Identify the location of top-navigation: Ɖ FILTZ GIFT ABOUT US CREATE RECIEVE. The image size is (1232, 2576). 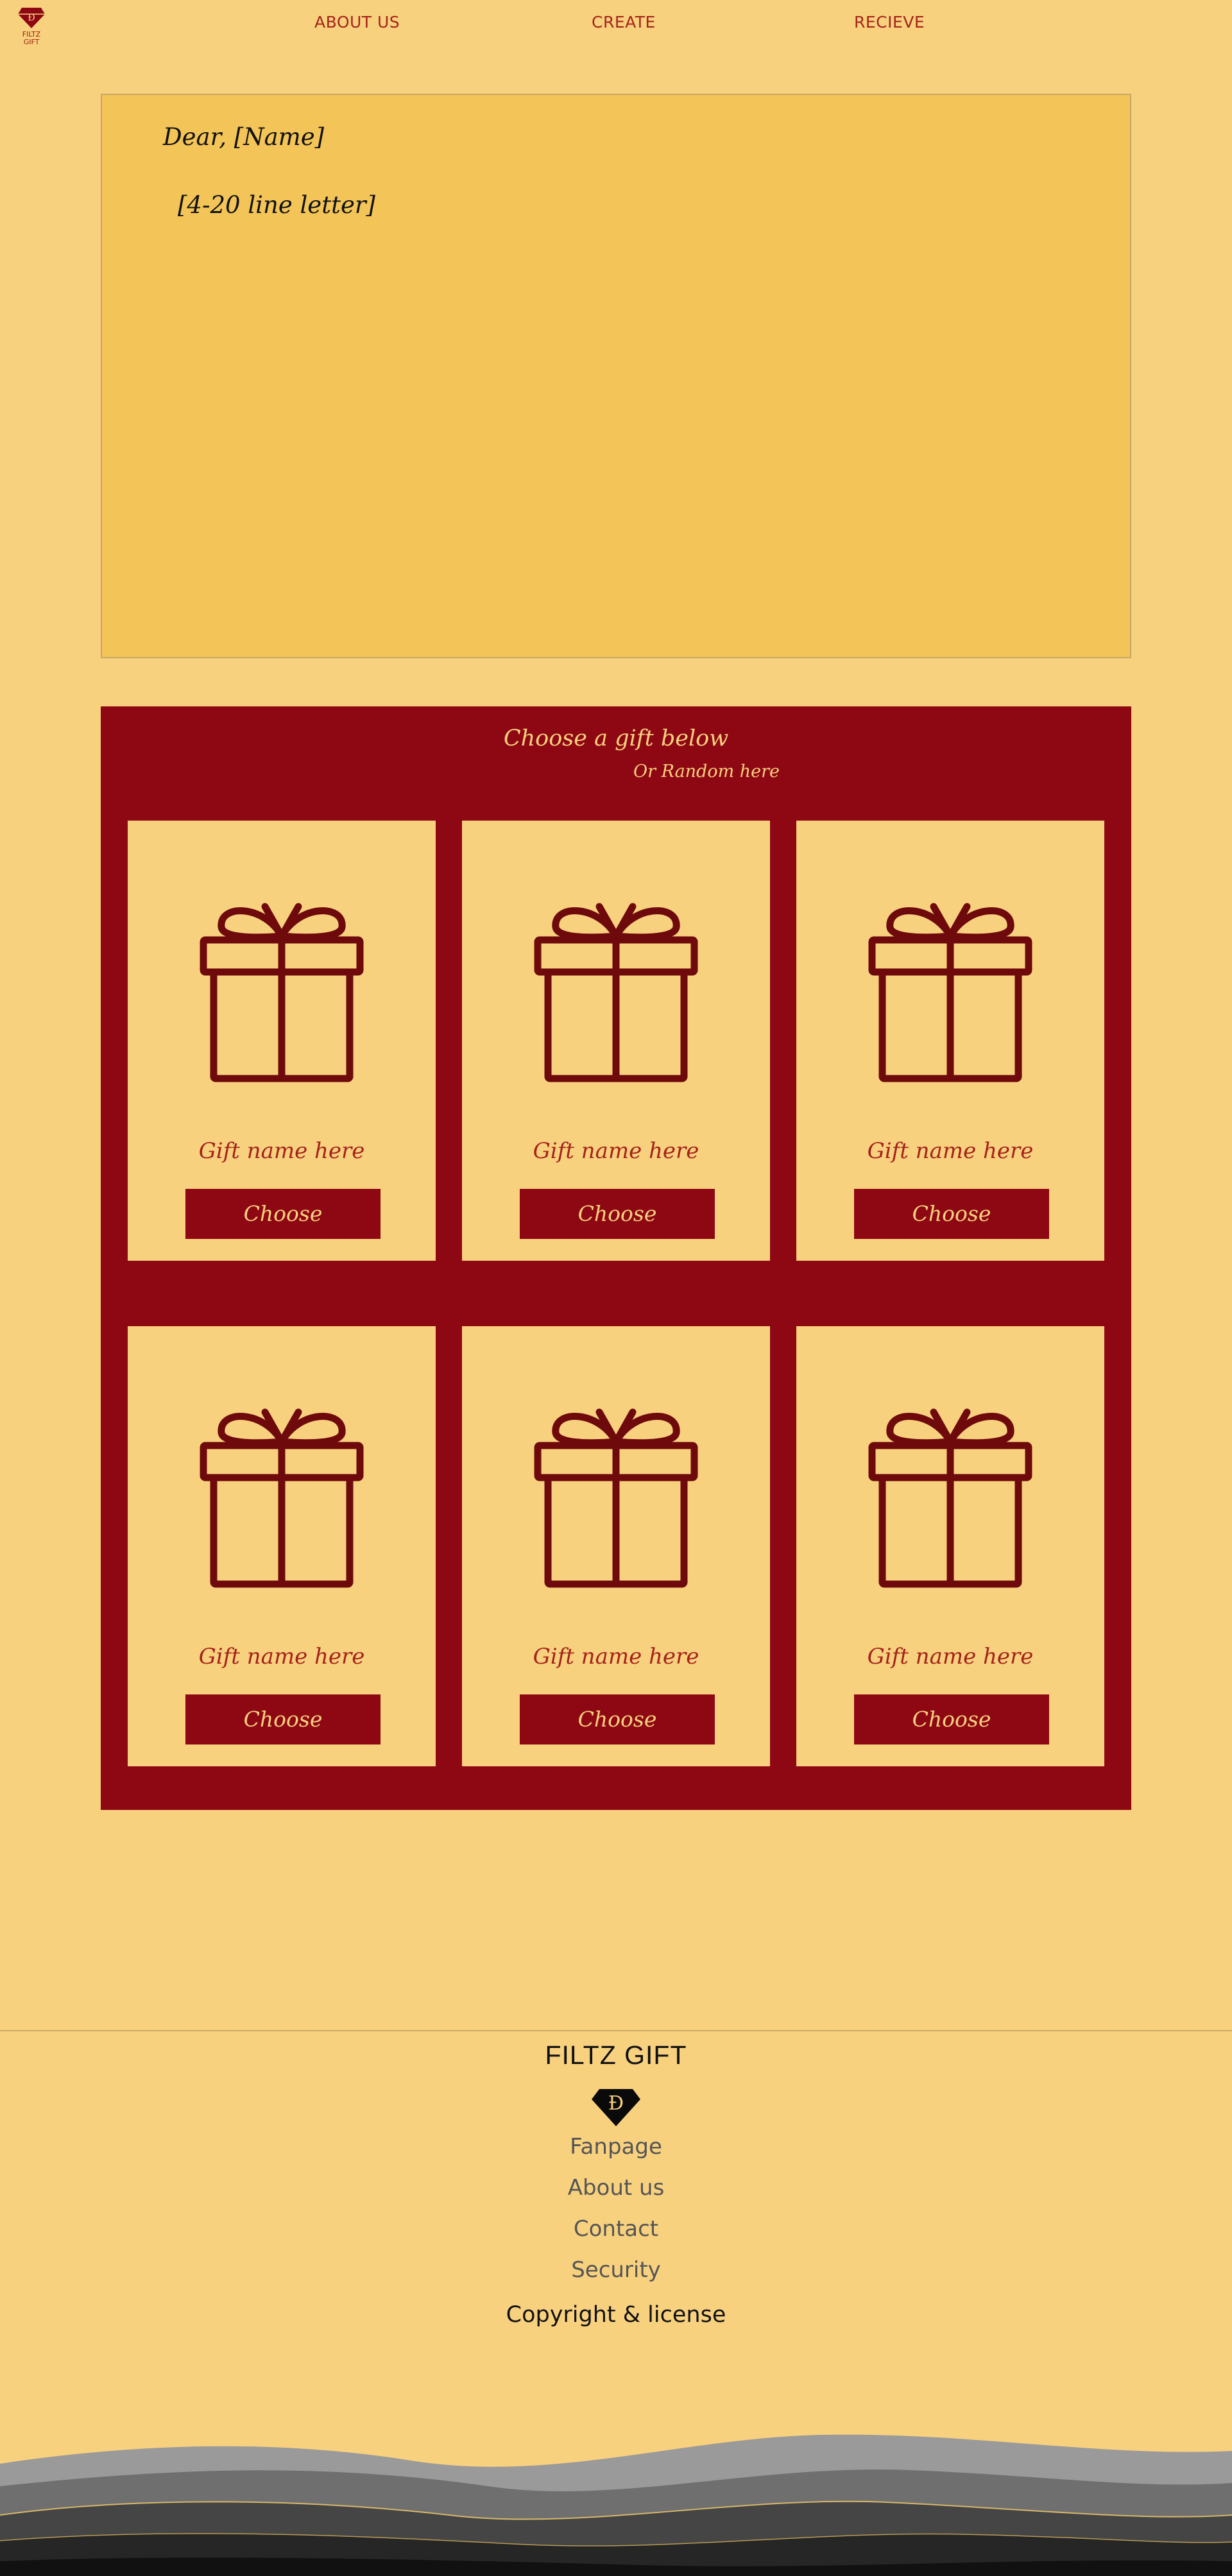
(616, 23).